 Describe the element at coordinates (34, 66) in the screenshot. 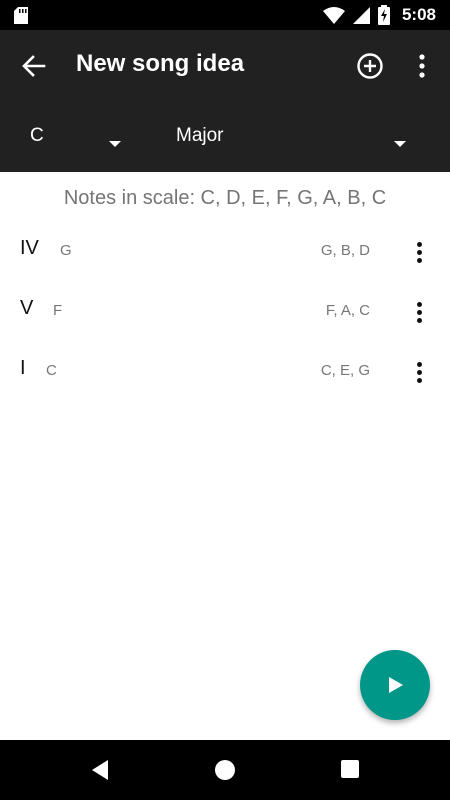

I see `arrow-back-icon` at that location.